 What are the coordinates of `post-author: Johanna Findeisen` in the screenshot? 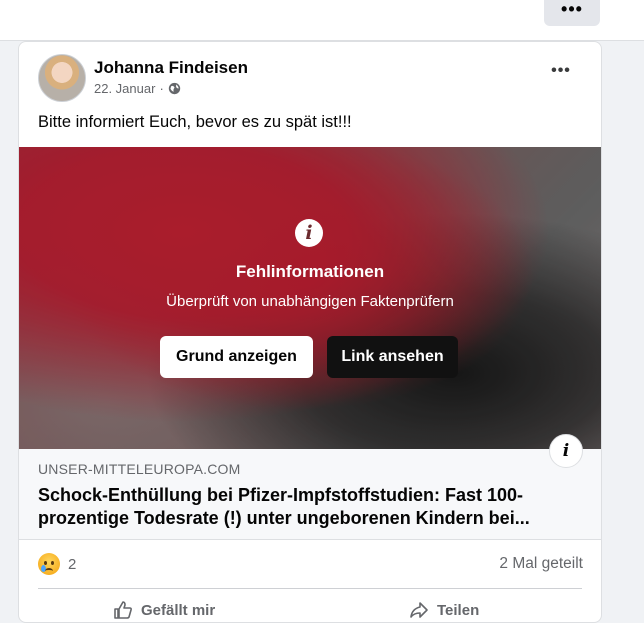 It's located at (171, 68).